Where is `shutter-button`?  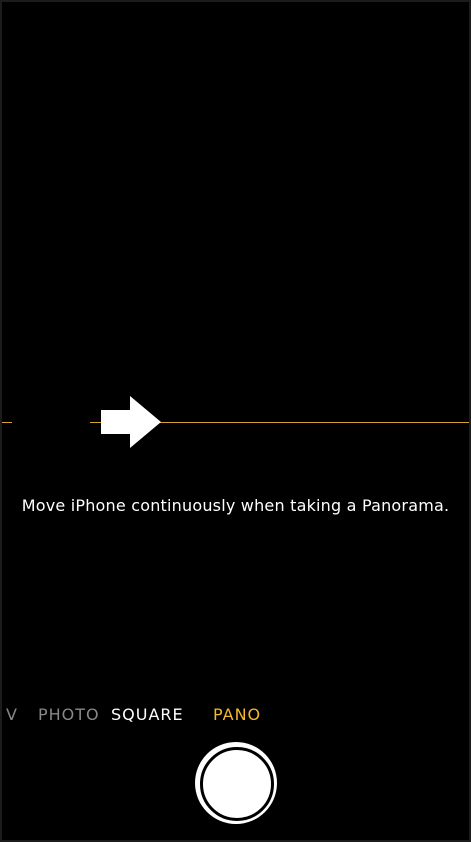
shutter-button is located at coordinates (236, 783).